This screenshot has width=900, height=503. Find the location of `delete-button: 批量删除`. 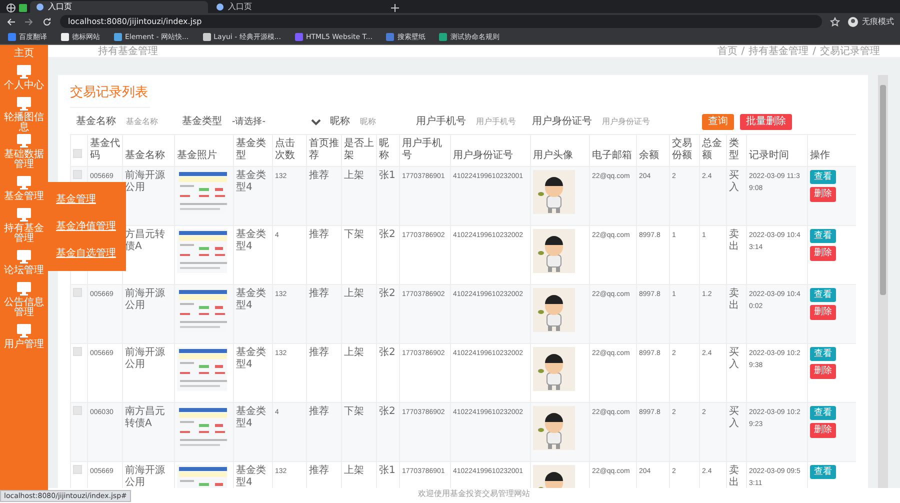

delete-button: 批量删除 is located at coordinates (766, 122).